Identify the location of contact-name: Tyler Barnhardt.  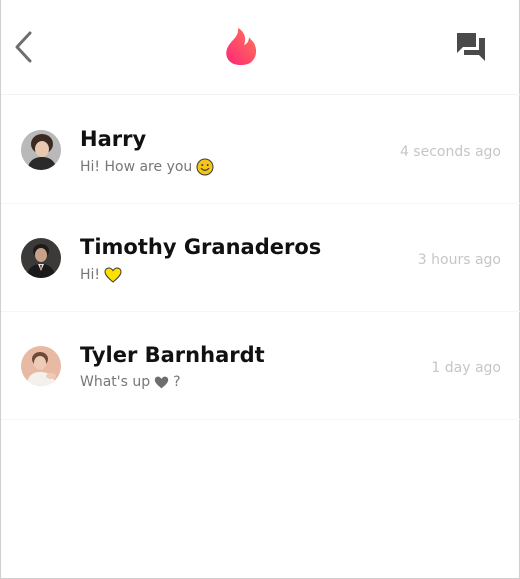
(172, 355).